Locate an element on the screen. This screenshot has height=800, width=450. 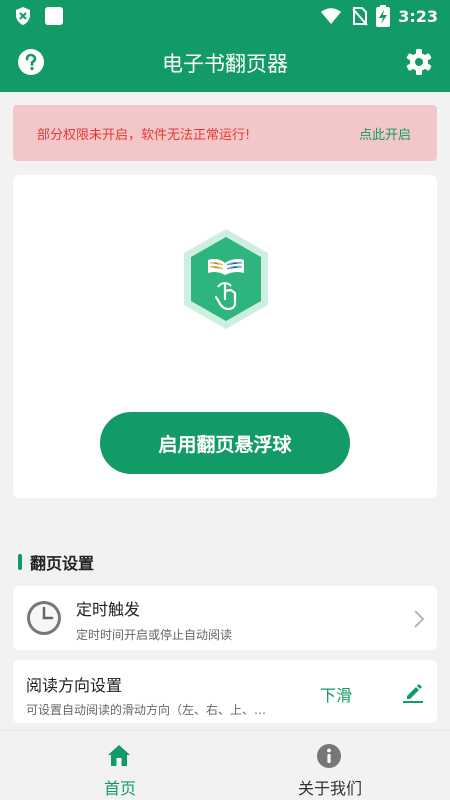
timed-trigger-setting: 定时触发 定时时间开启或停止自动阅读 is located at coordinates (225, 618).